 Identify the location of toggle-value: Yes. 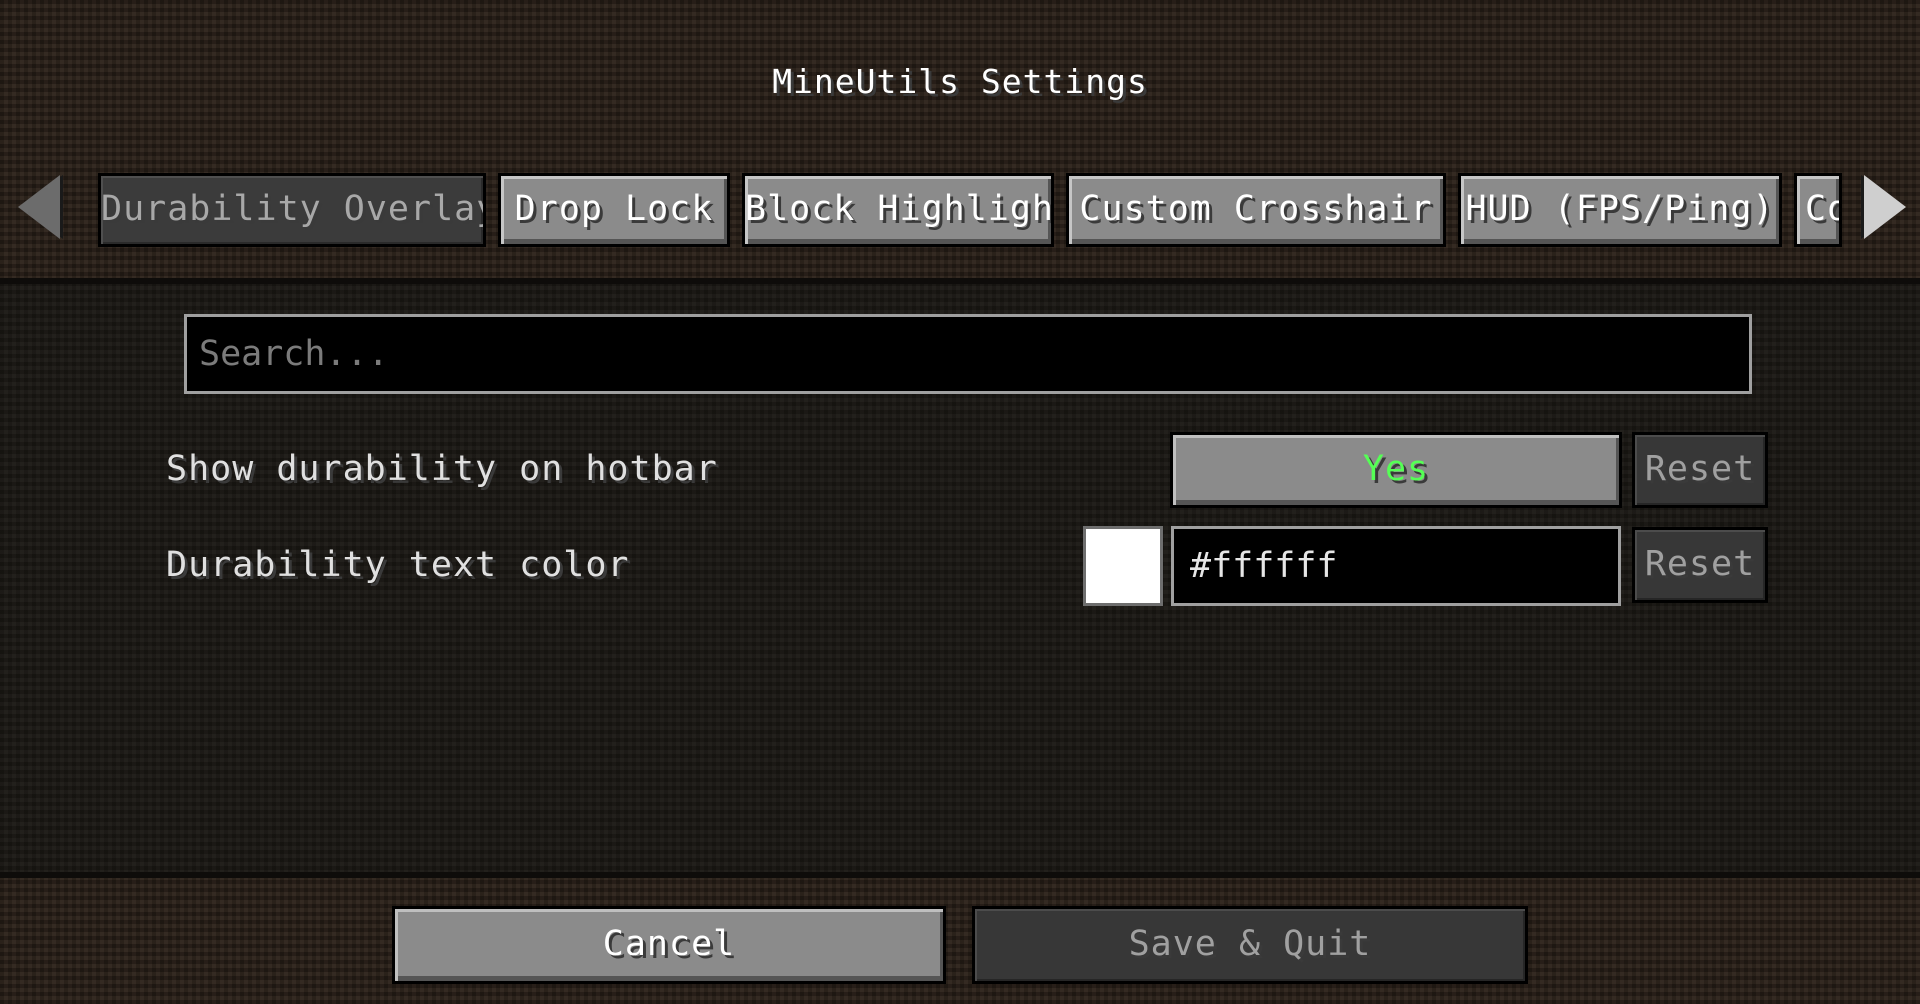
(1396, 469).